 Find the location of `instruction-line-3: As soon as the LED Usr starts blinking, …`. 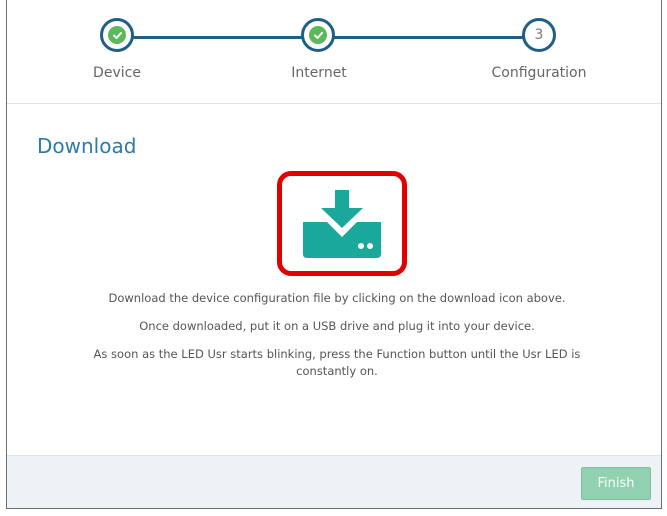

instruction-line-3: As soon as the LED Usr starts blinking, … is located at coordinates (337, 362).